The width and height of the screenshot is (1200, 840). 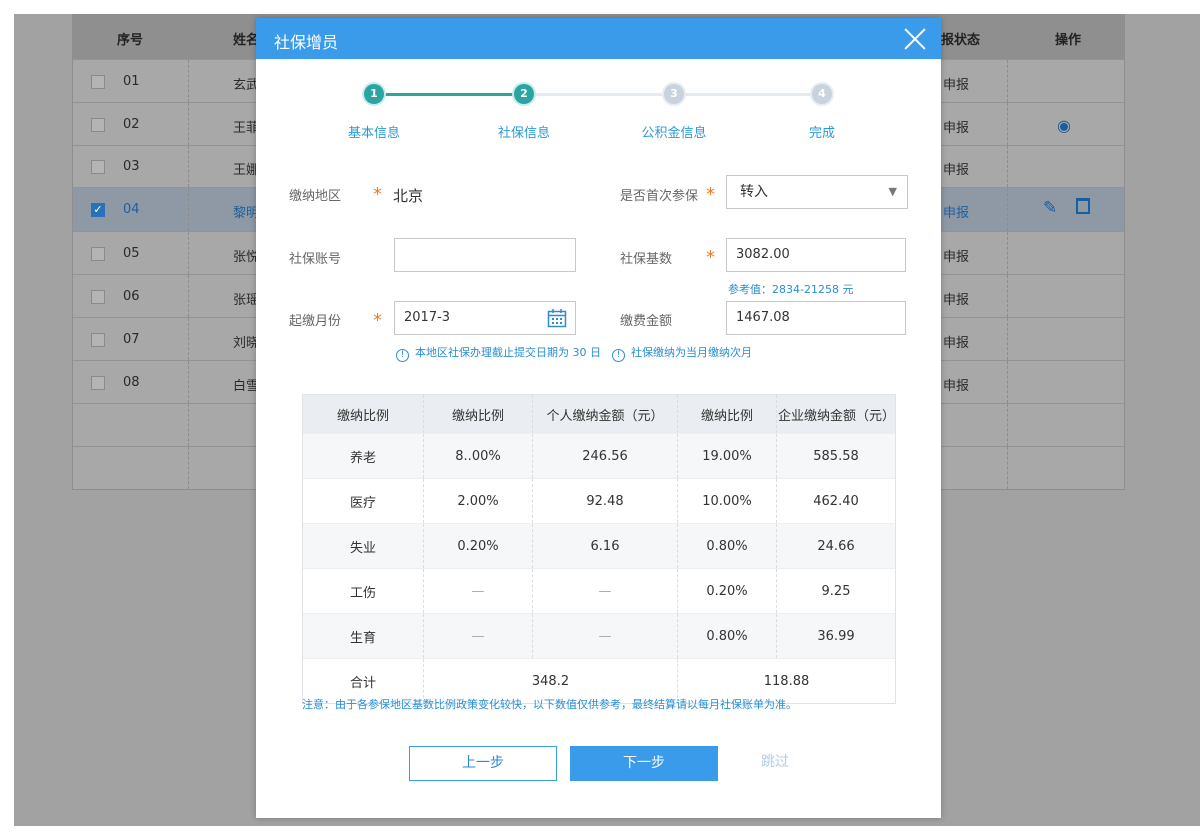 I want to click on step-4-dot: 4, so click(x=822, y=94).